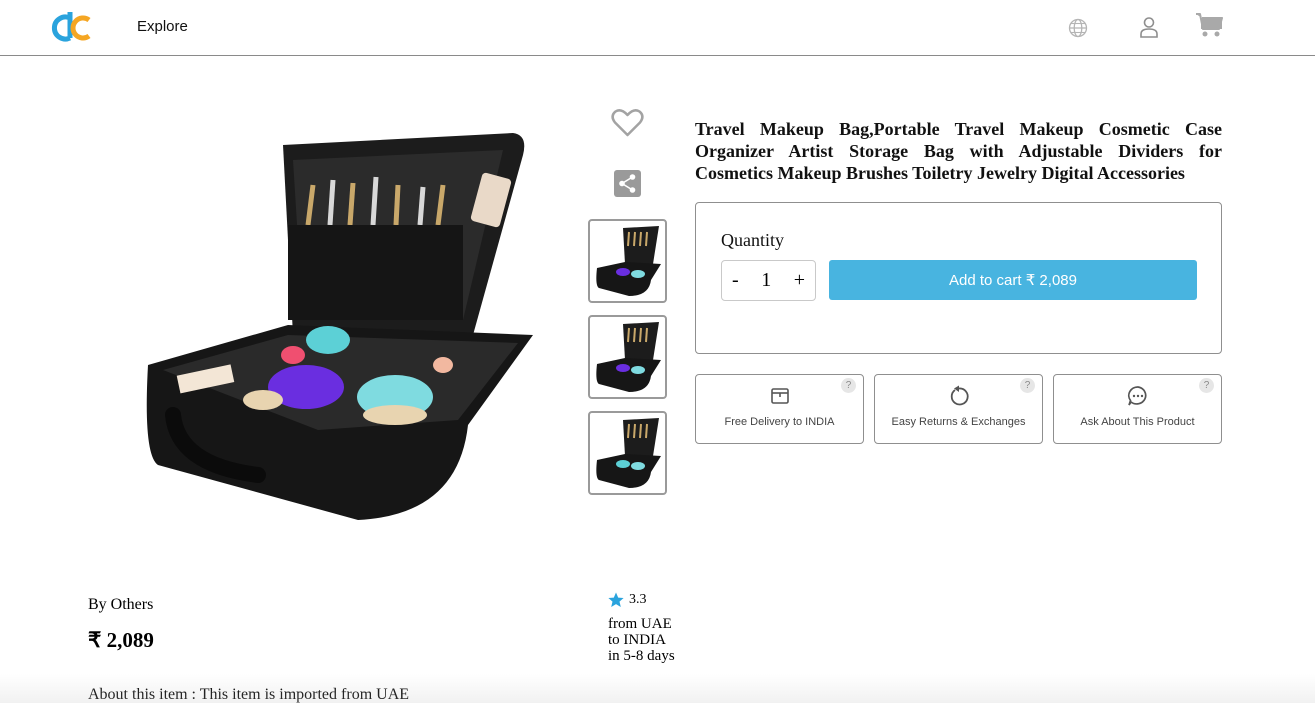  I want to click on info-card-label: Free Delivery to INDIA, so click(779, 422).